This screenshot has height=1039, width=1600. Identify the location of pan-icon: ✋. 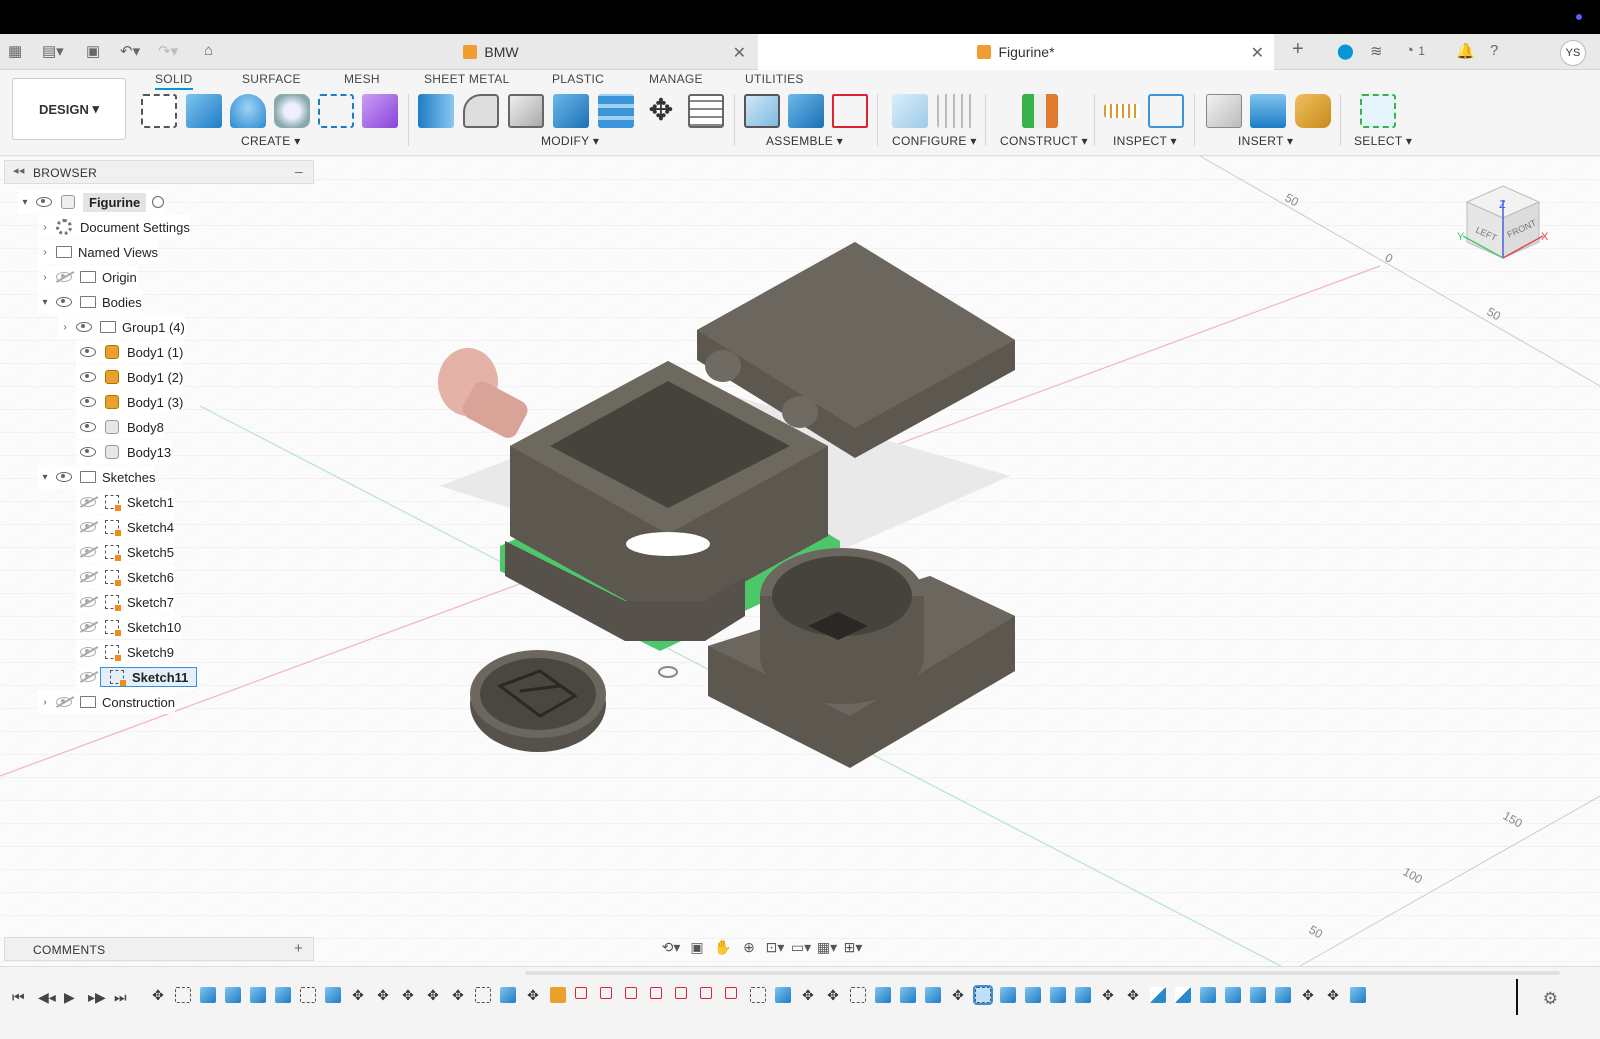
(723, 947).